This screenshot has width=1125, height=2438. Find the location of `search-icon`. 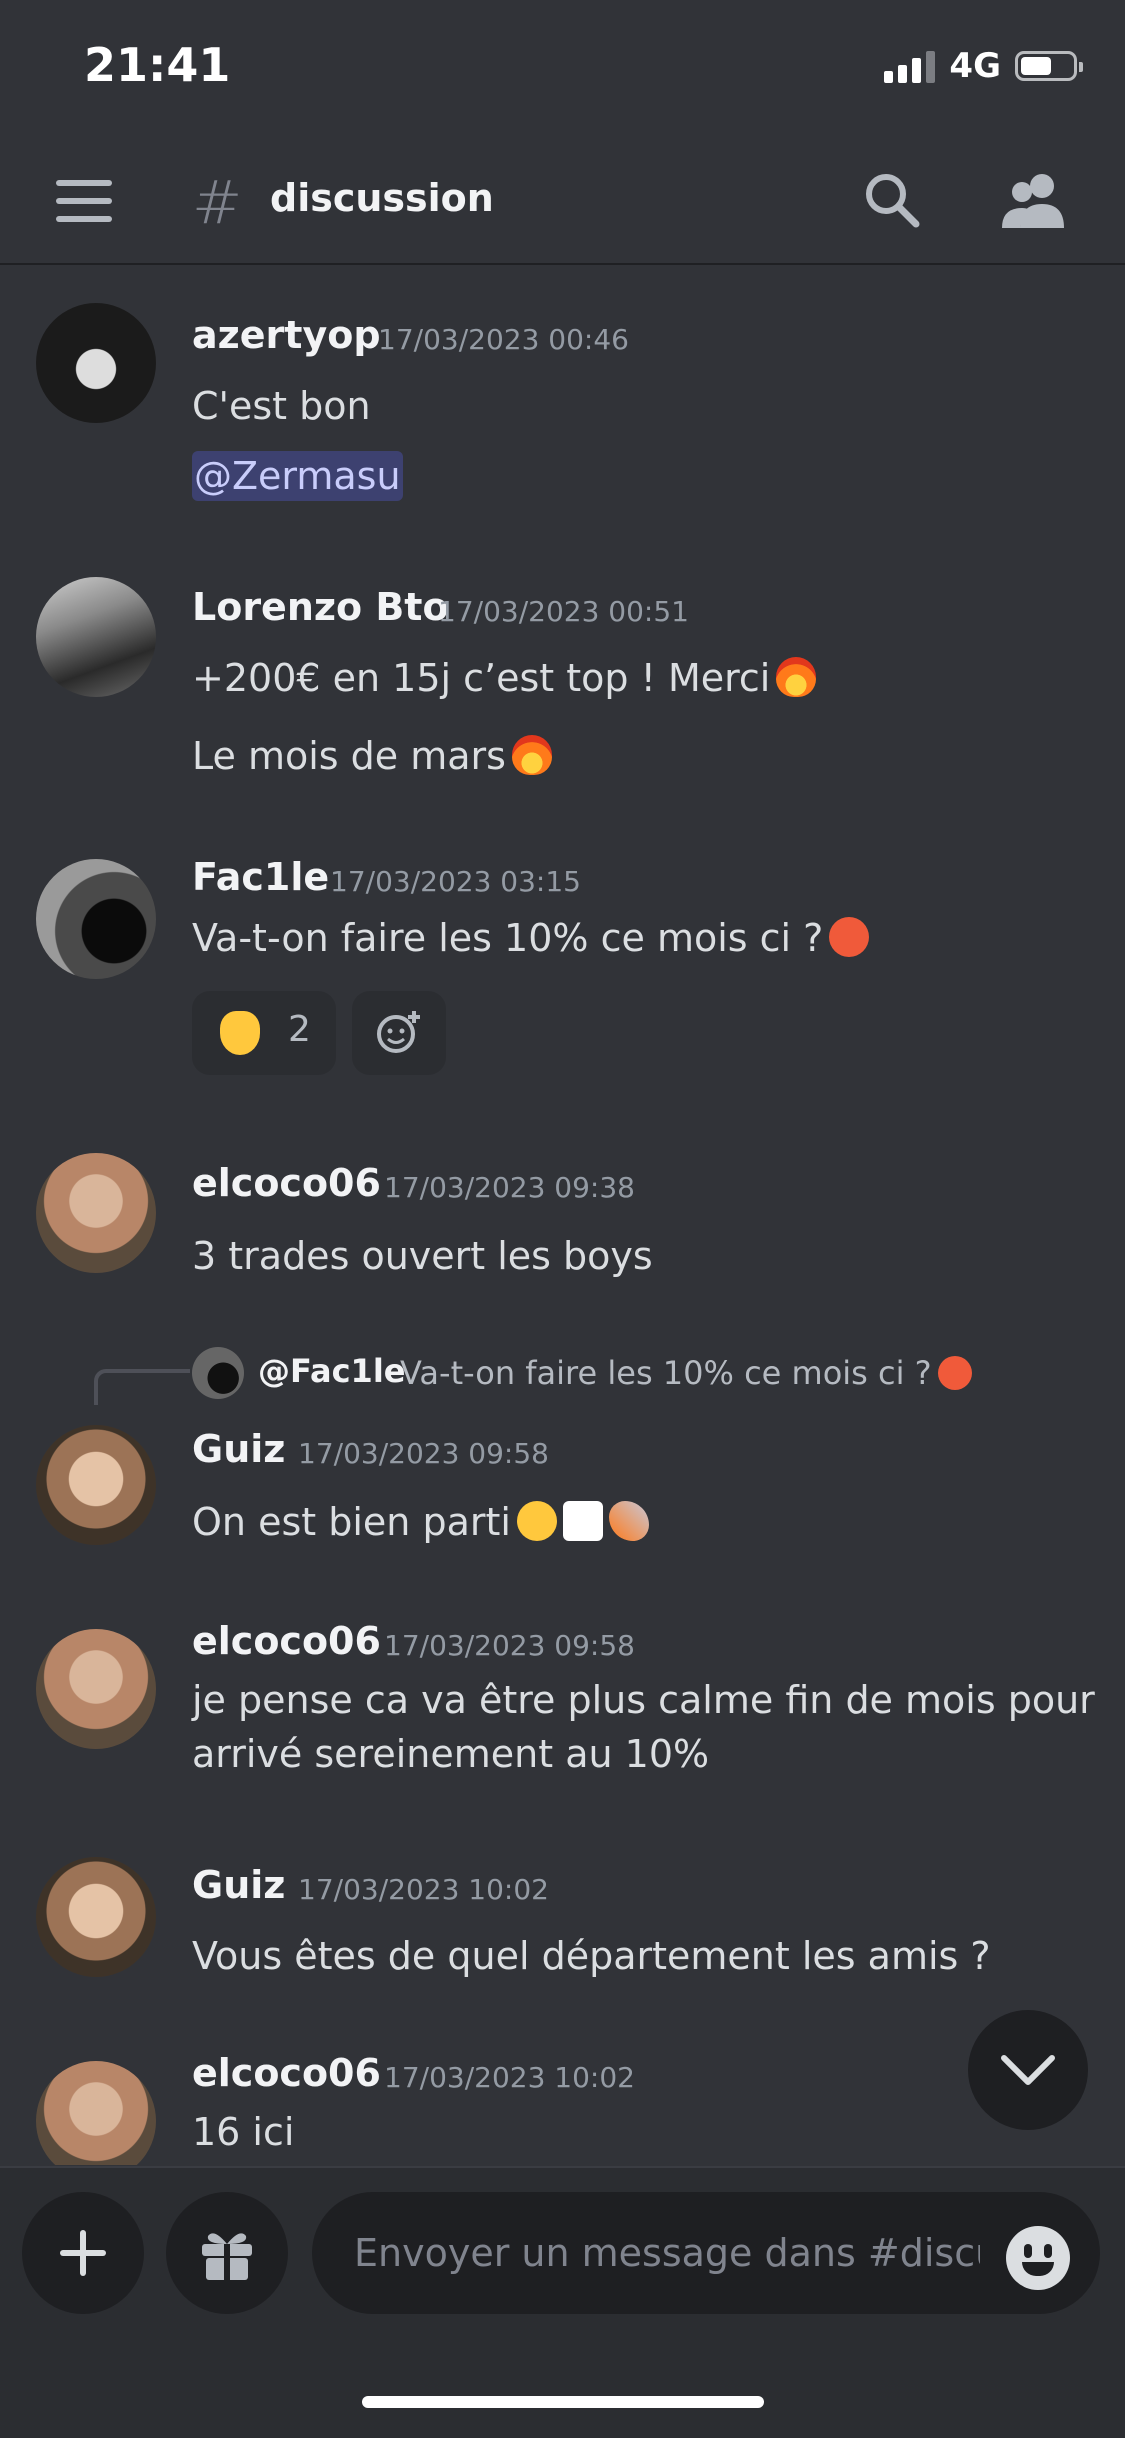

search-icon is located at coordinates (892, 200).